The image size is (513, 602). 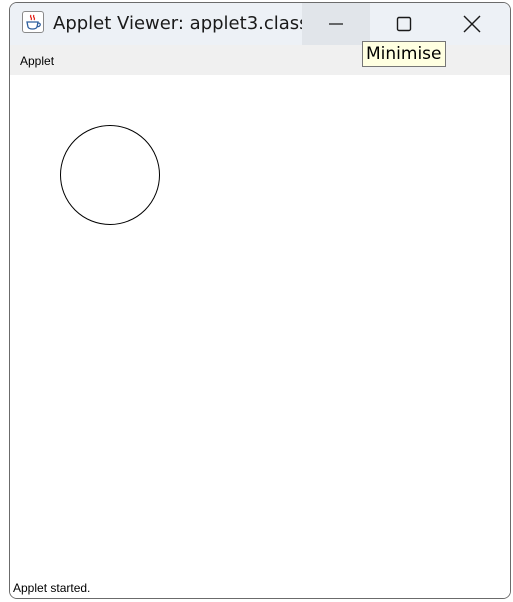 I want to click on maximize-icon, so click(x=404, y=24).